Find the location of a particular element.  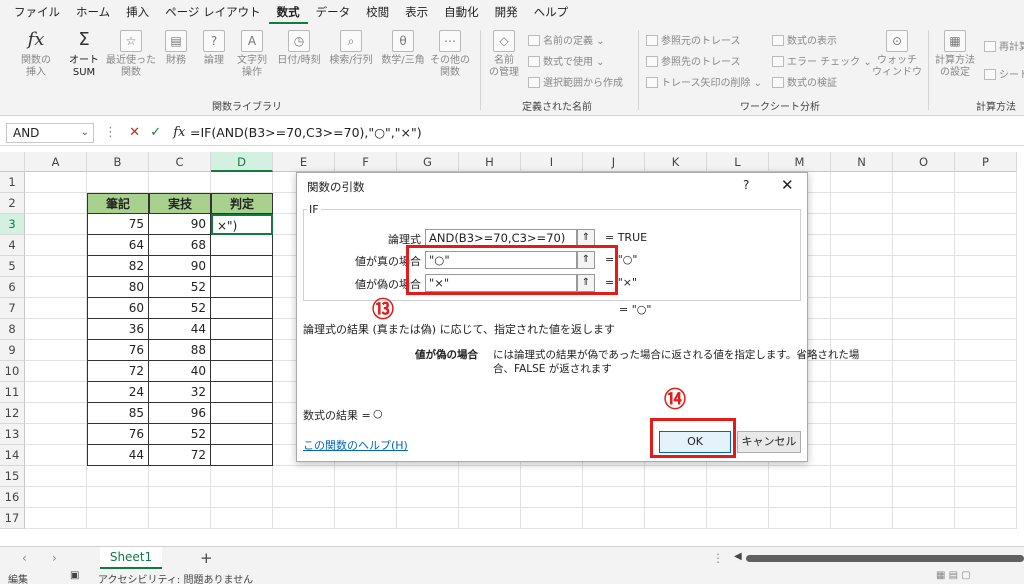

menu-tab-4: 数式 is located at coordinates (288, 12).